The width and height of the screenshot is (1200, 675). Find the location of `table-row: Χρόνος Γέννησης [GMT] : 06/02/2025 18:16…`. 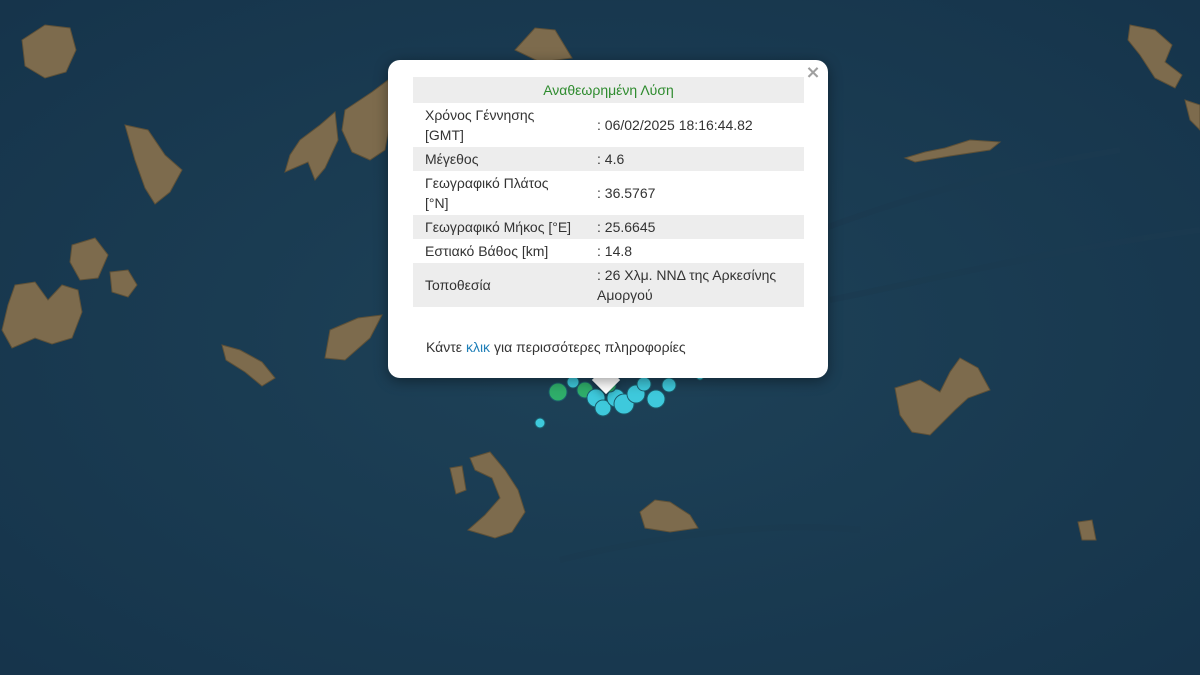

table-row: Χρόνος Γέννησης [GMT] : 06/02/2025 18:16… is located at coordinates (608, 125).